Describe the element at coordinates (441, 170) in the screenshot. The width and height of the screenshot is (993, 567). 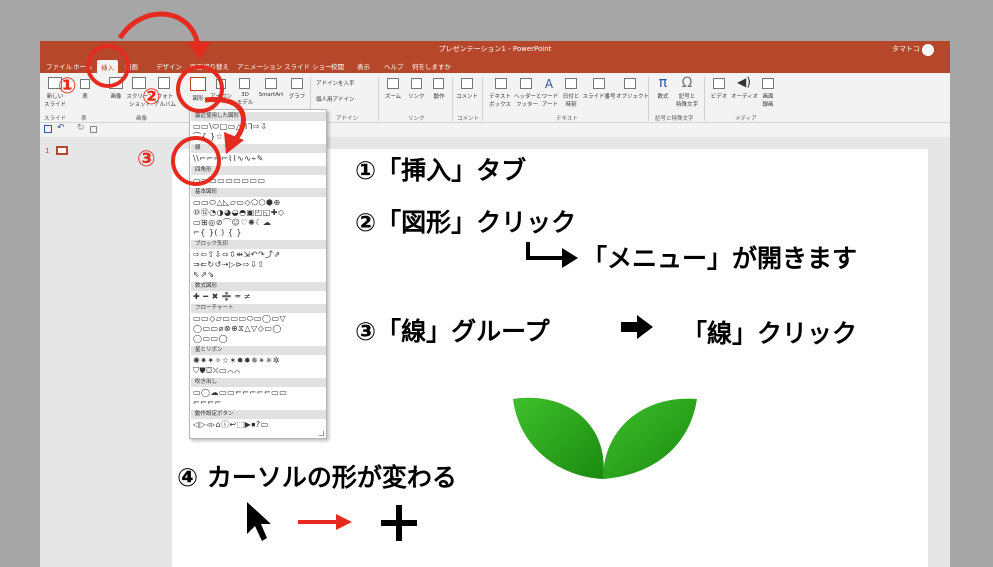
I see `step1-text: ①「挿入」タブ` at that location.